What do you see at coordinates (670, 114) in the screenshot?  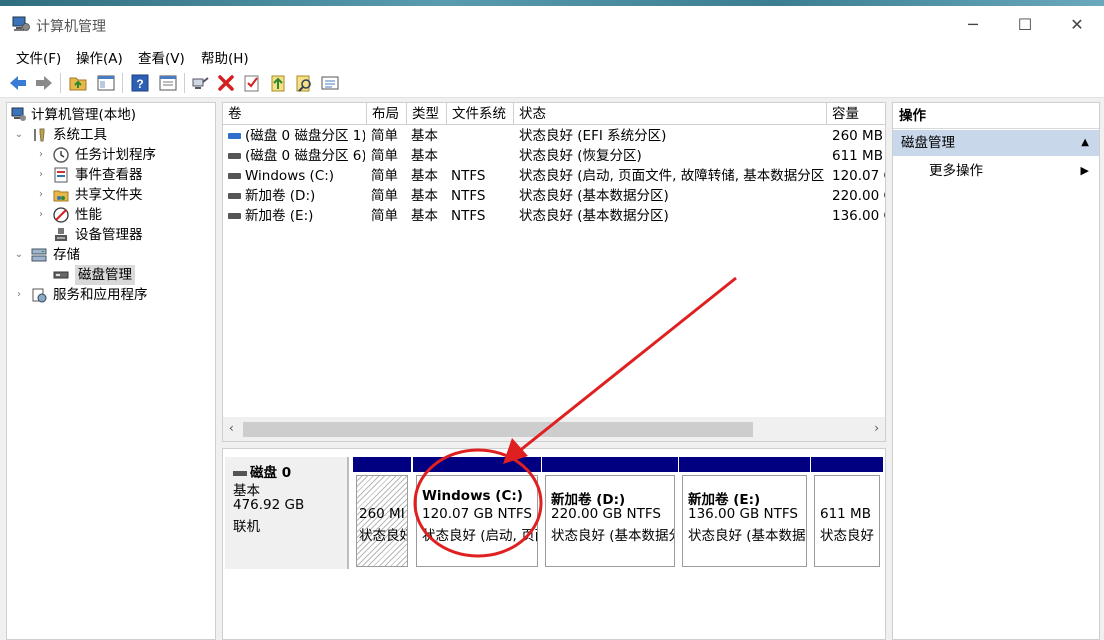 I see `column-header-status: 状态` at bounding box center [670, 114].